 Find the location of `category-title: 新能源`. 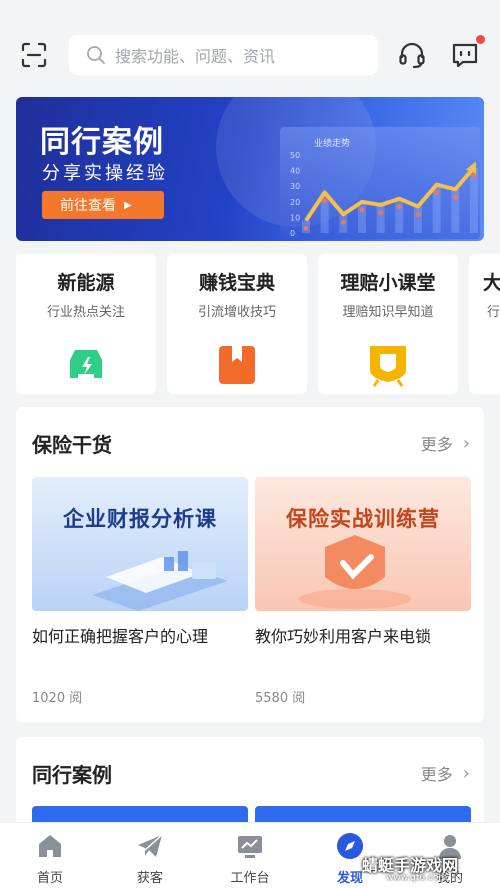

category-title: 新能源 is located at coordinates (86, 283).